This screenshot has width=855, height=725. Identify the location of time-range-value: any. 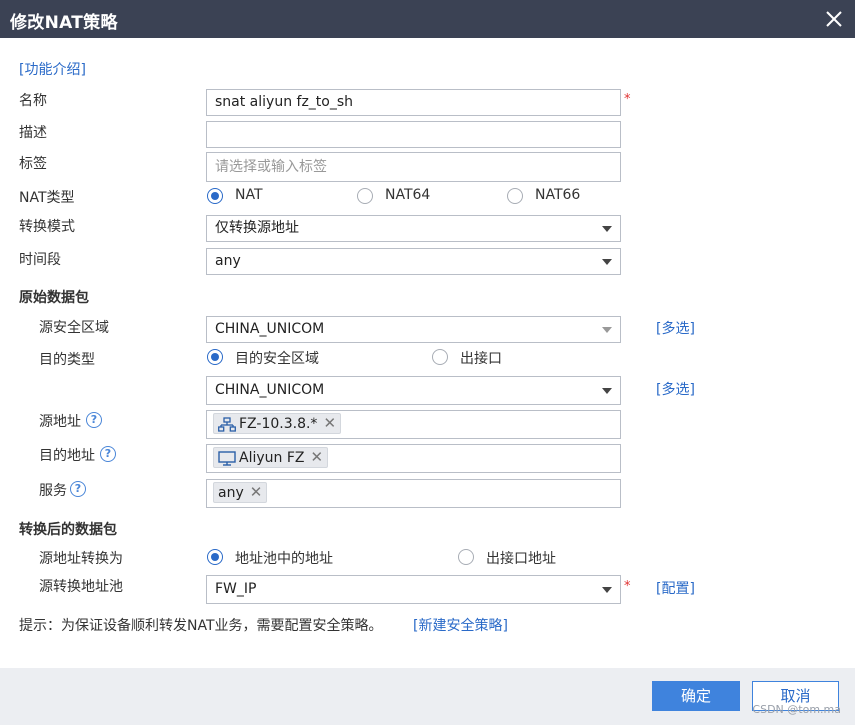
(228, 261).